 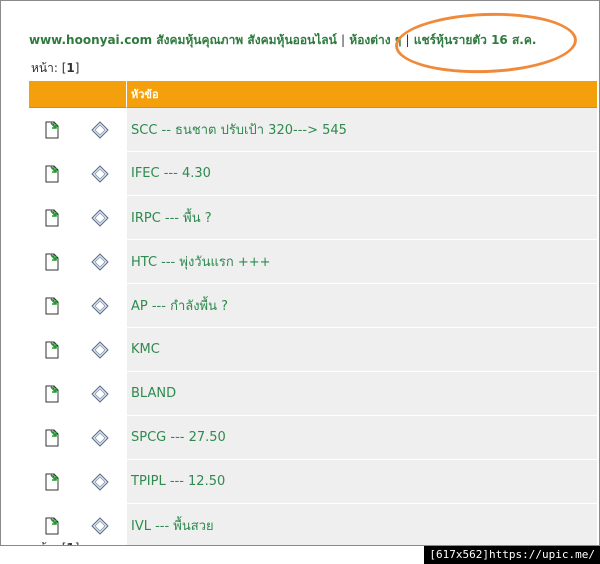 What do you see at coordinates (171, 173) in the screenshot?
I see `topic-title-link: IFEC --- 4.30` at bounding box center [171, 173].